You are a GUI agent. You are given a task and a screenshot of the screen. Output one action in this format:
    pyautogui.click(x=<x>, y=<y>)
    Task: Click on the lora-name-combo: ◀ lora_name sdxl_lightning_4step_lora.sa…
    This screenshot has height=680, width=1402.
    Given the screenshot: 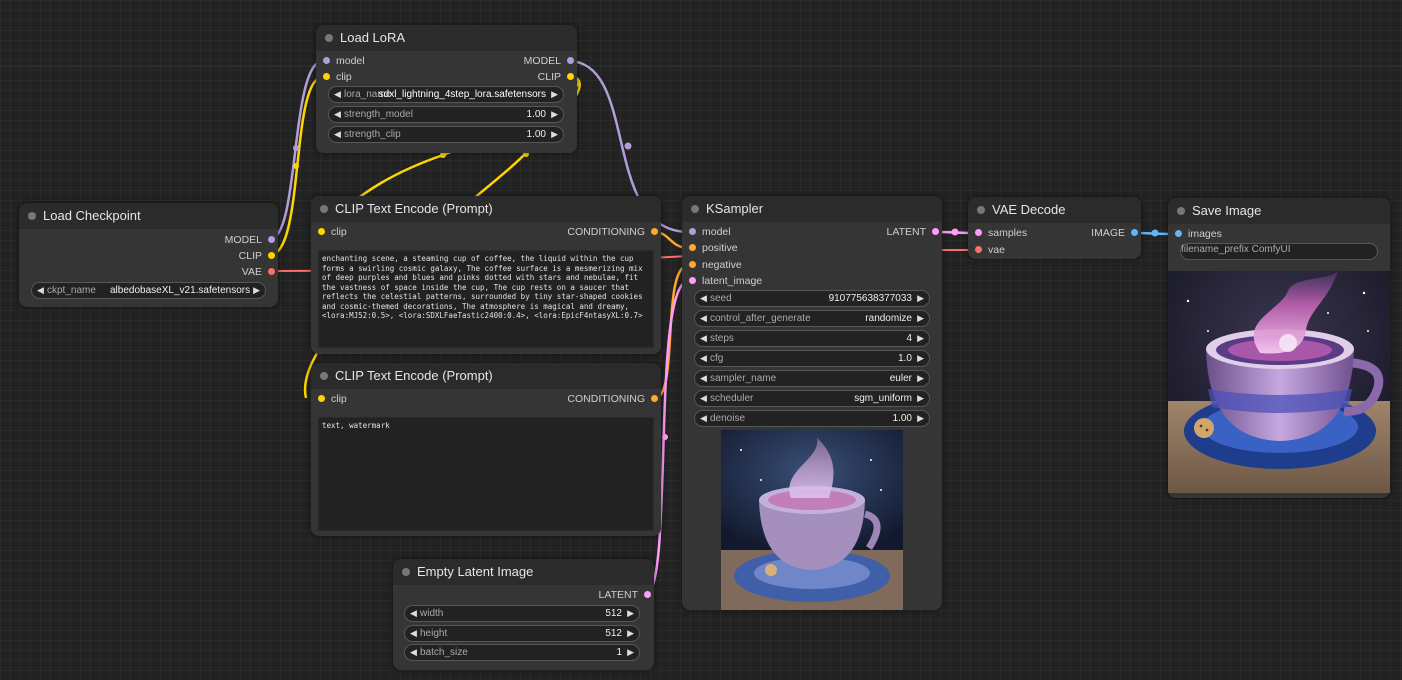 What is the action you would take?
    pyautogui.click(x=446, y=94)
    